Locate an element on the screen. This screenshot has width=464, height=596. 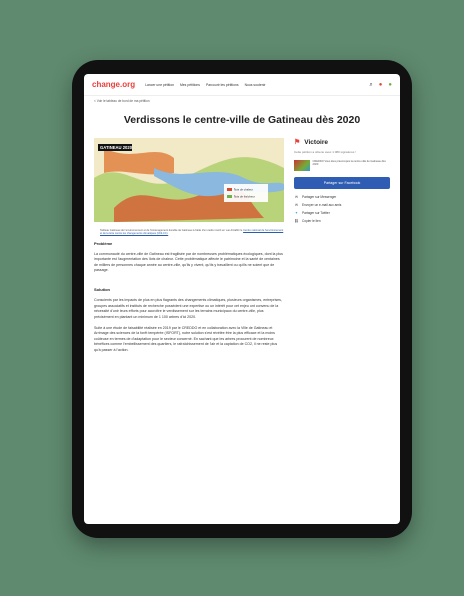
share-email-label: Envoyer un e-mail aux amis is located at coordinates (322, 205).